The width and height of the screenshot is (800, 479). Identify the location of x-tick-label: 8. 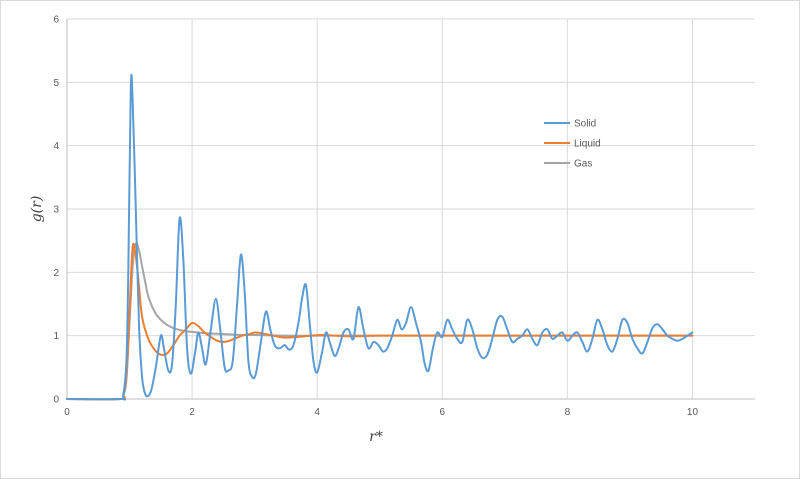
(568, 412).